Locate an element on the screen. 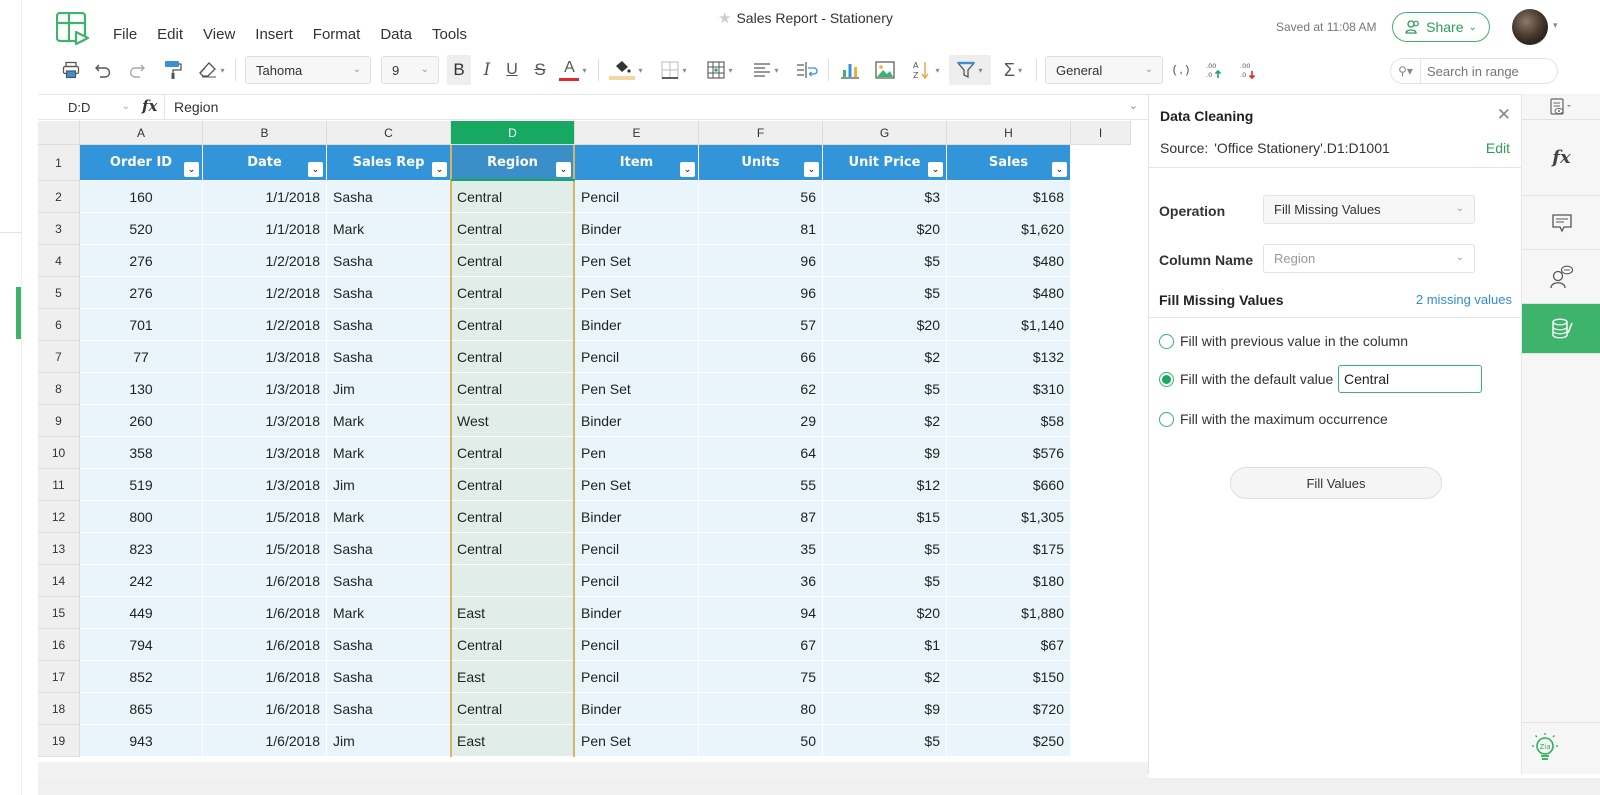 The height and width of the screenshot is (795, 1600). table-cell: 242 is located at coordinates (141, 581).